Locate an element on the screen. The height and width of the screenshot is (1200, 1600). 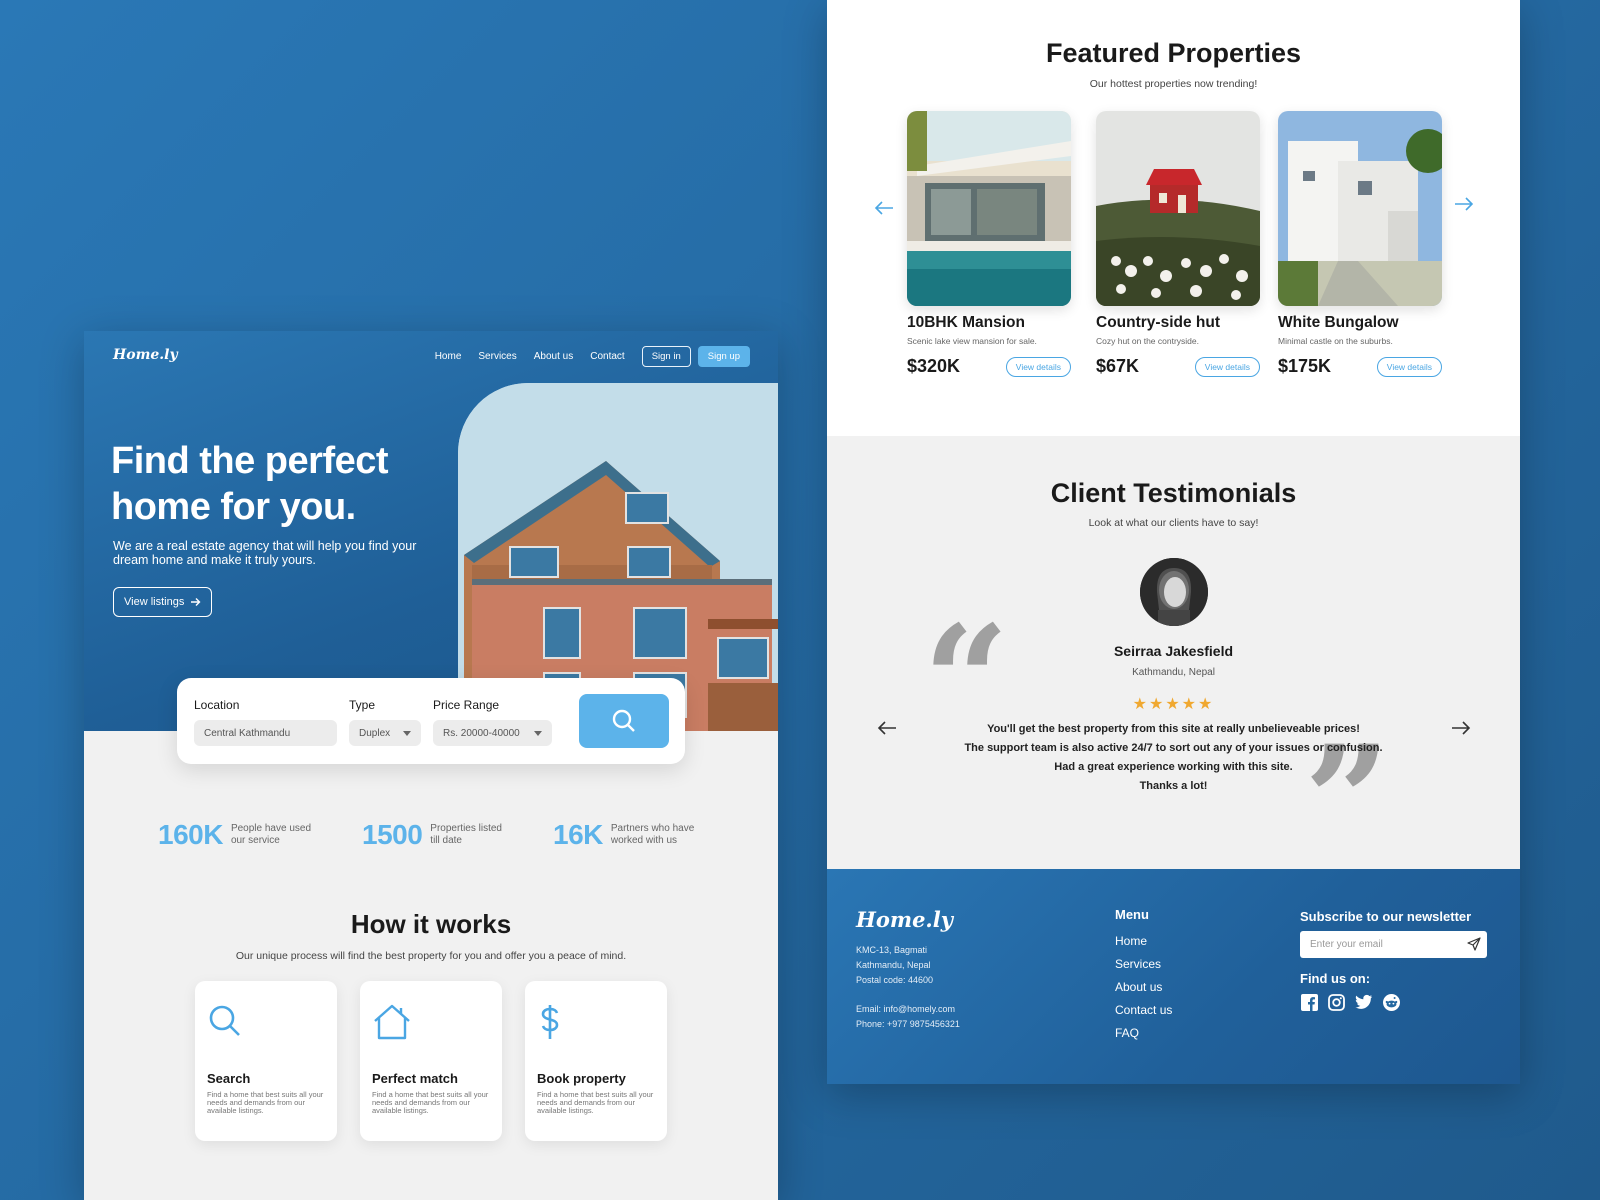
find-us-title: Find us on: is located at coordinates (1335, 978).